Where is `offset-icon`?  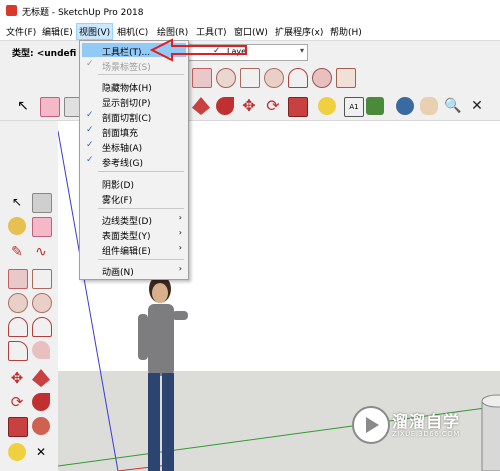
offset-icon is located at coordinates (41, 426).